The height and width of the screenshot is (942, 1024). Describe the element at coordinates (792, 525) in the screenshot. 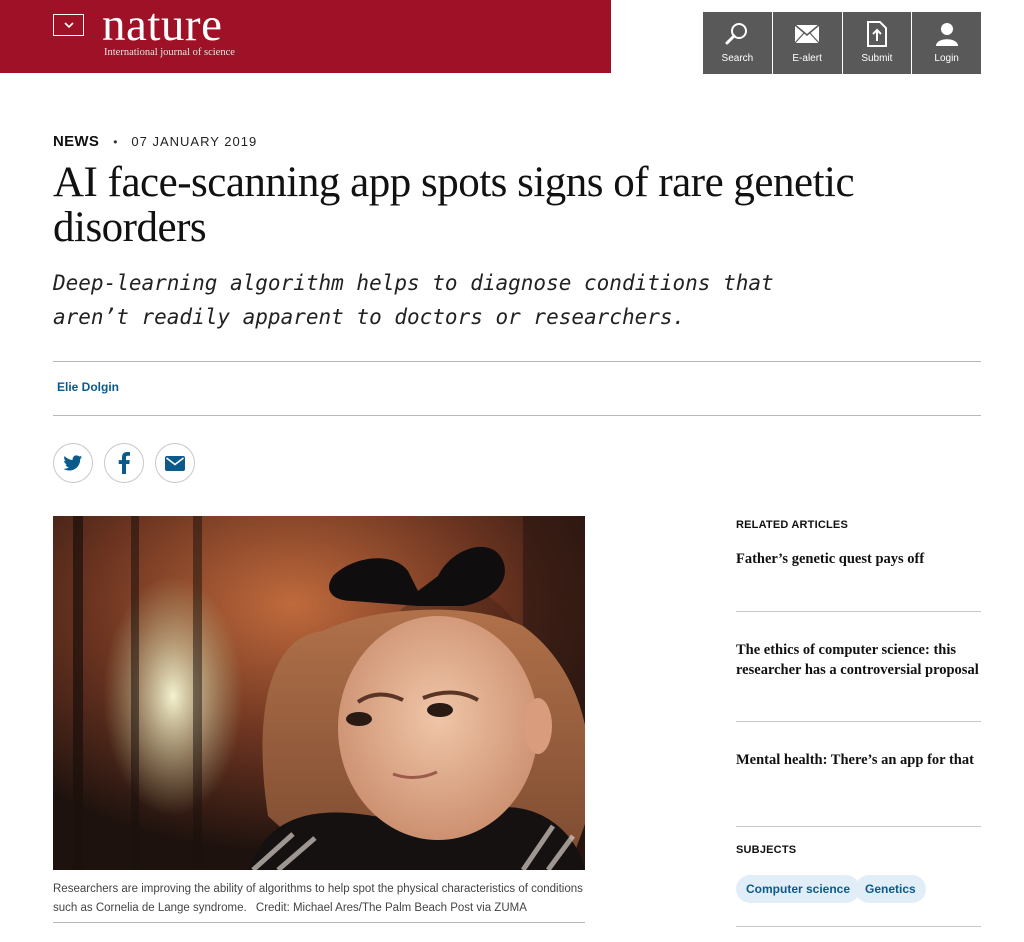

I see `related-articles-heading: RELATED ARTICLES` at that location.